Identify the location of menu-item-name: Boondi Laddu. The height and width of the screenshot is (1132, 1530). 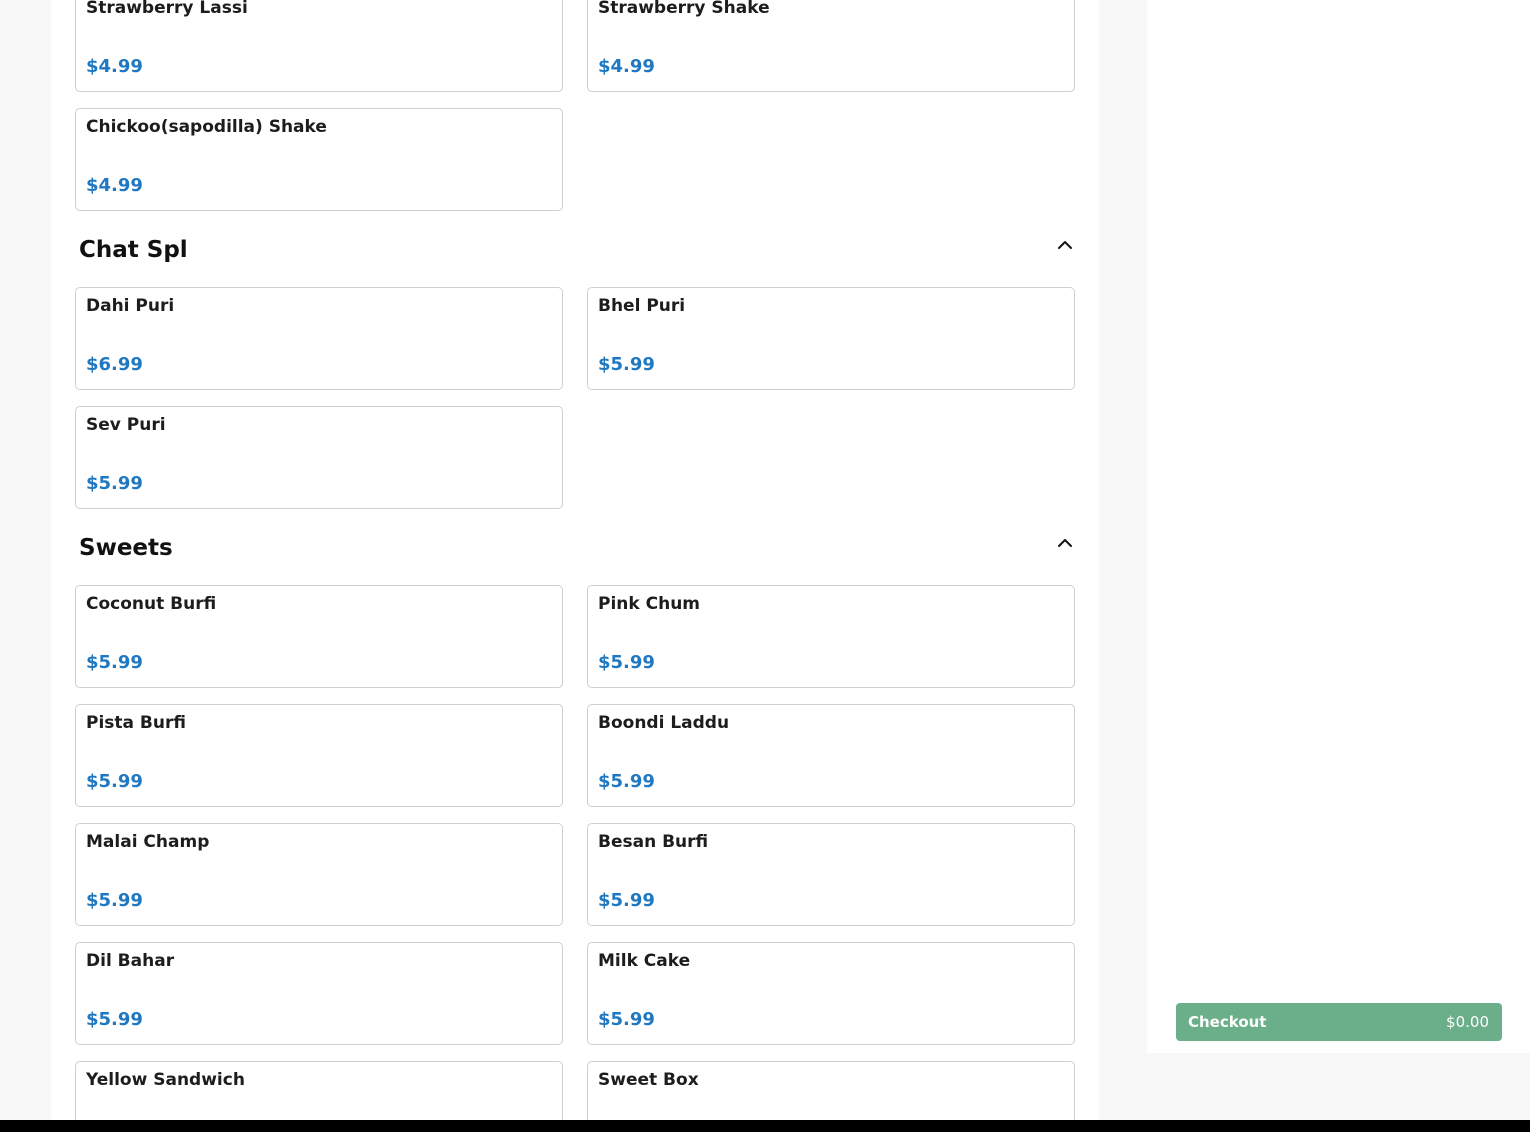
(664, 723).